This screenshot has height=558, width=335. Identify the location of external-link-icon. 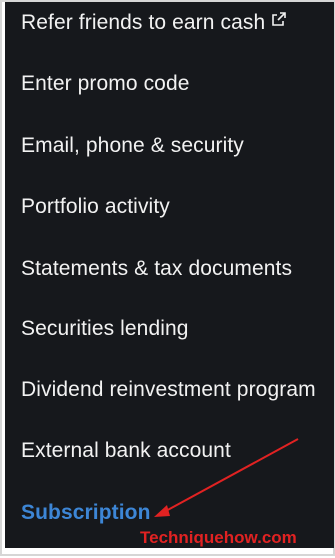
(279, 21).